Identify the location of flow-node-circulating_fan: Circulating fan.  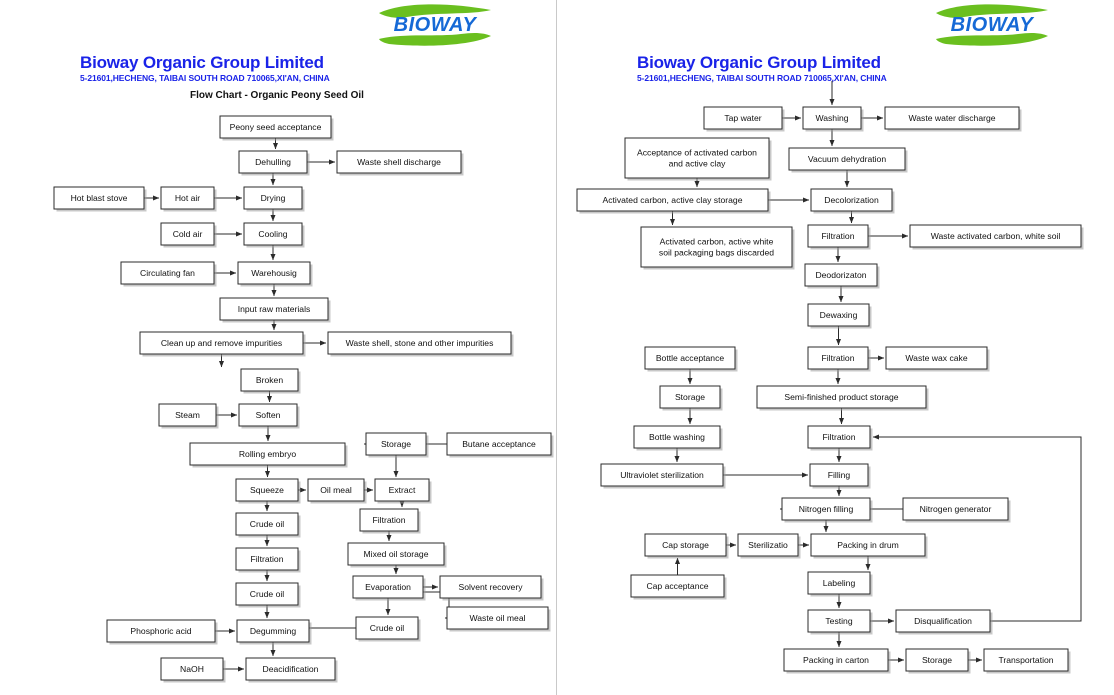
(168, 274).